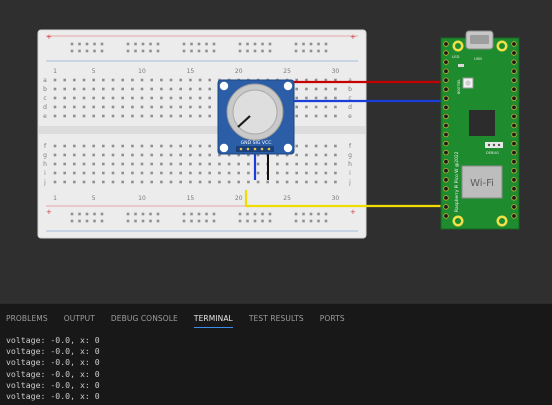  Describe the element at coordinates (191, 198) in the screenshot. I see `column-number: 15` at that location.